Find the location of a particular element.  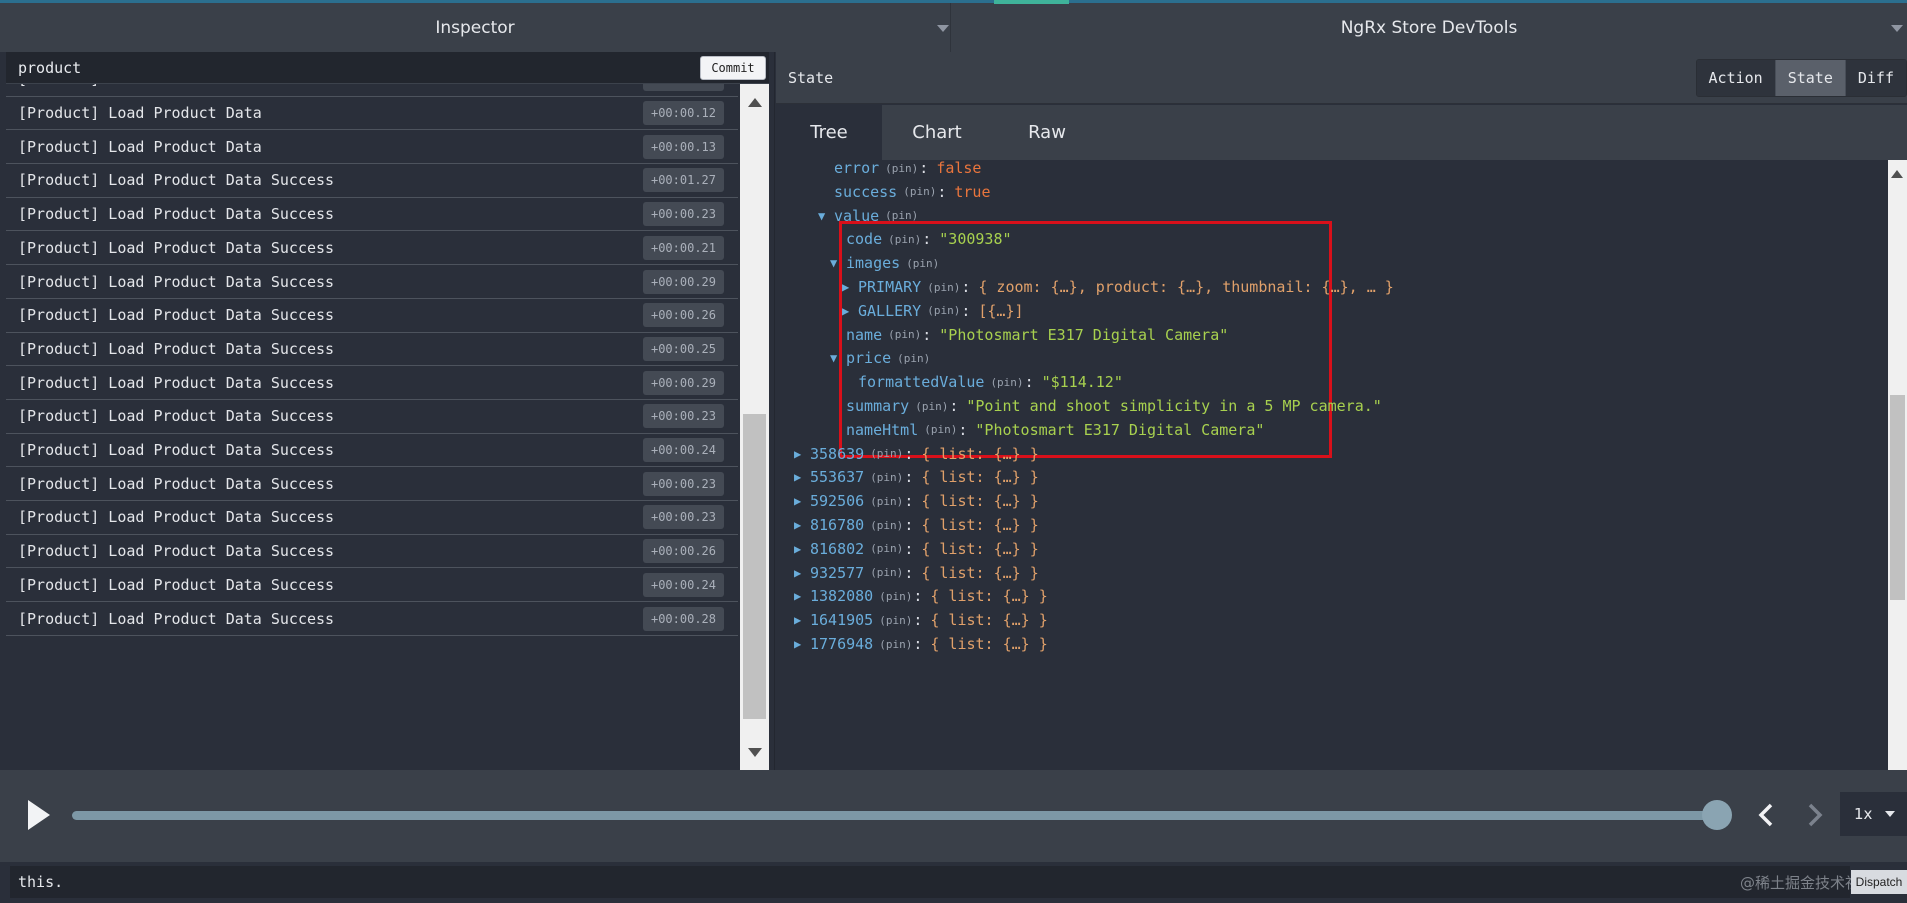

playback-speed-select: 1x is located at coordinates (1873, 814).